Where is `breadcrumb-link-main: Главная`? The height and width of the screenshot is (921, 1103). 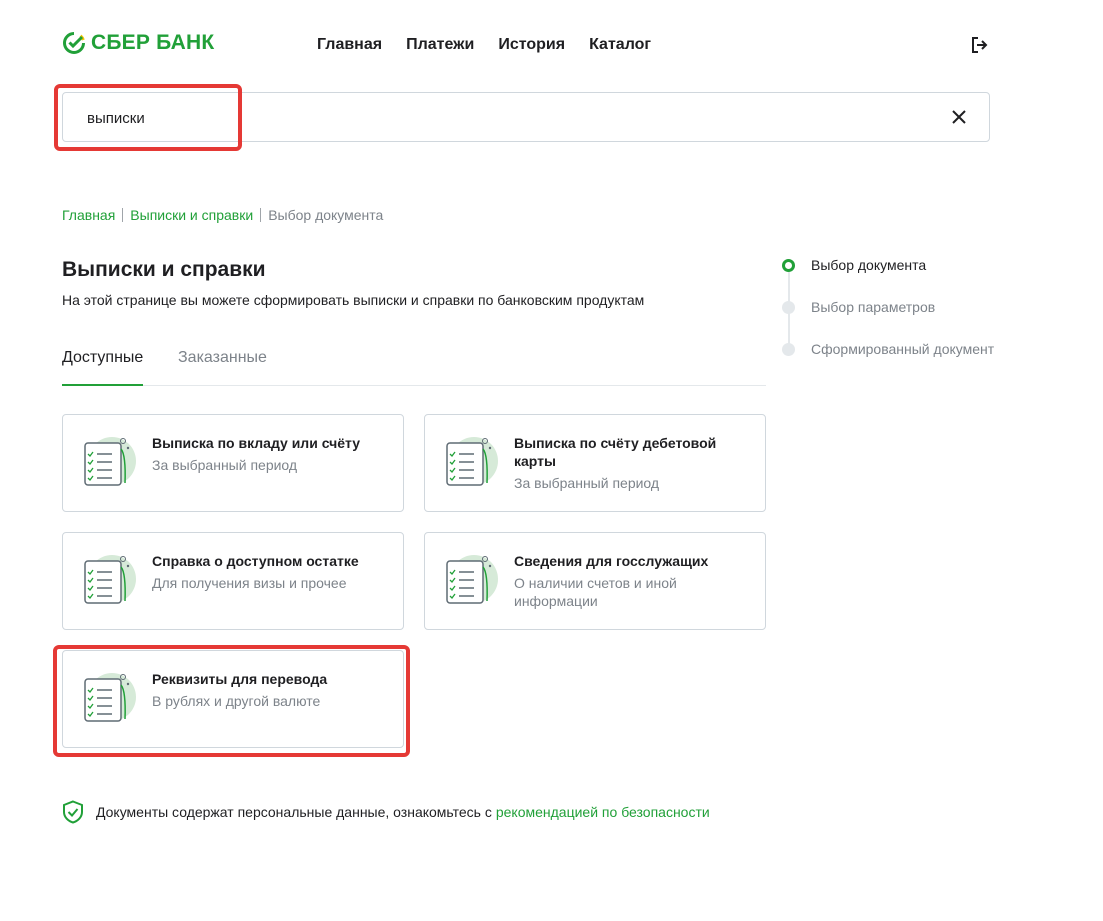 breadcrumb-link-main: Главная is located at coordinates (88, 215).